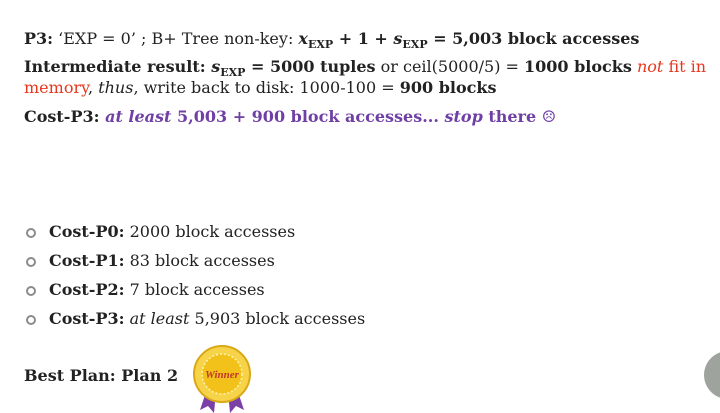 The image size is (720, 413). I want to click on cost-value: 5,903 block accesses, so click(277, 318).